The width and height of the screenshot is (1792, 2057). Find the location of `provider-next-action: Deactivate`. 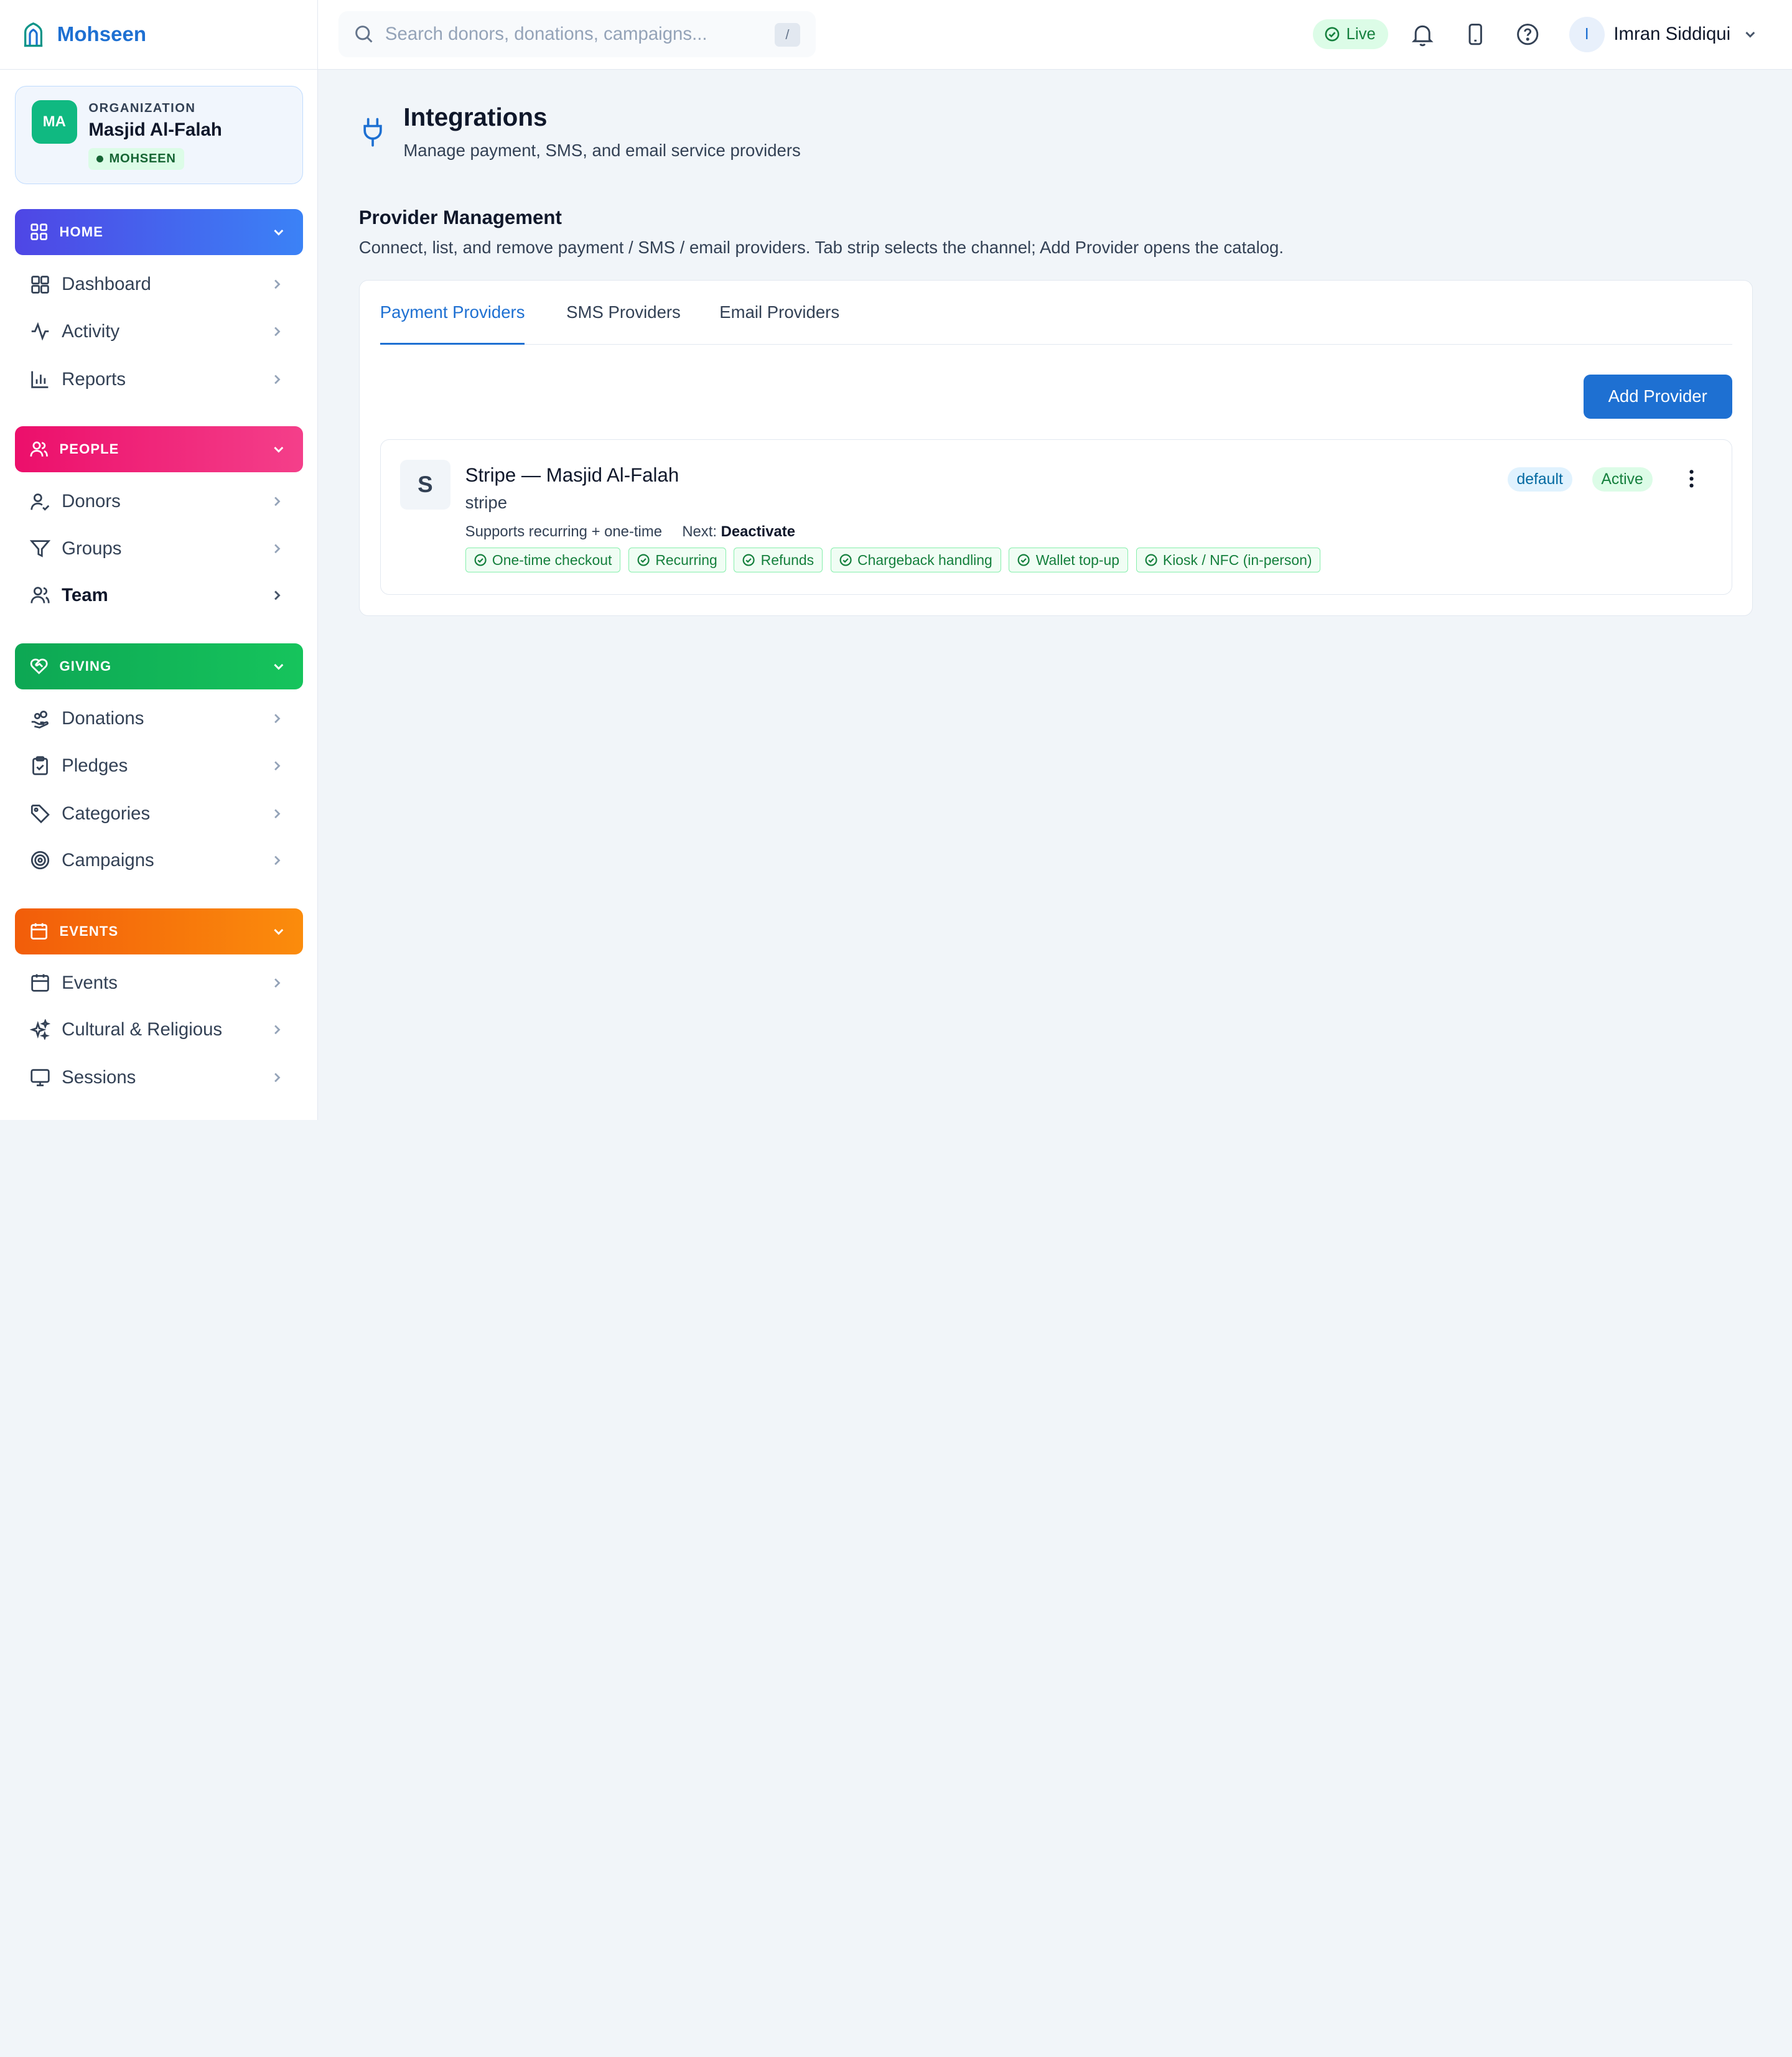

provider-next-action: Deactivate is located at coordinates (758, 531).